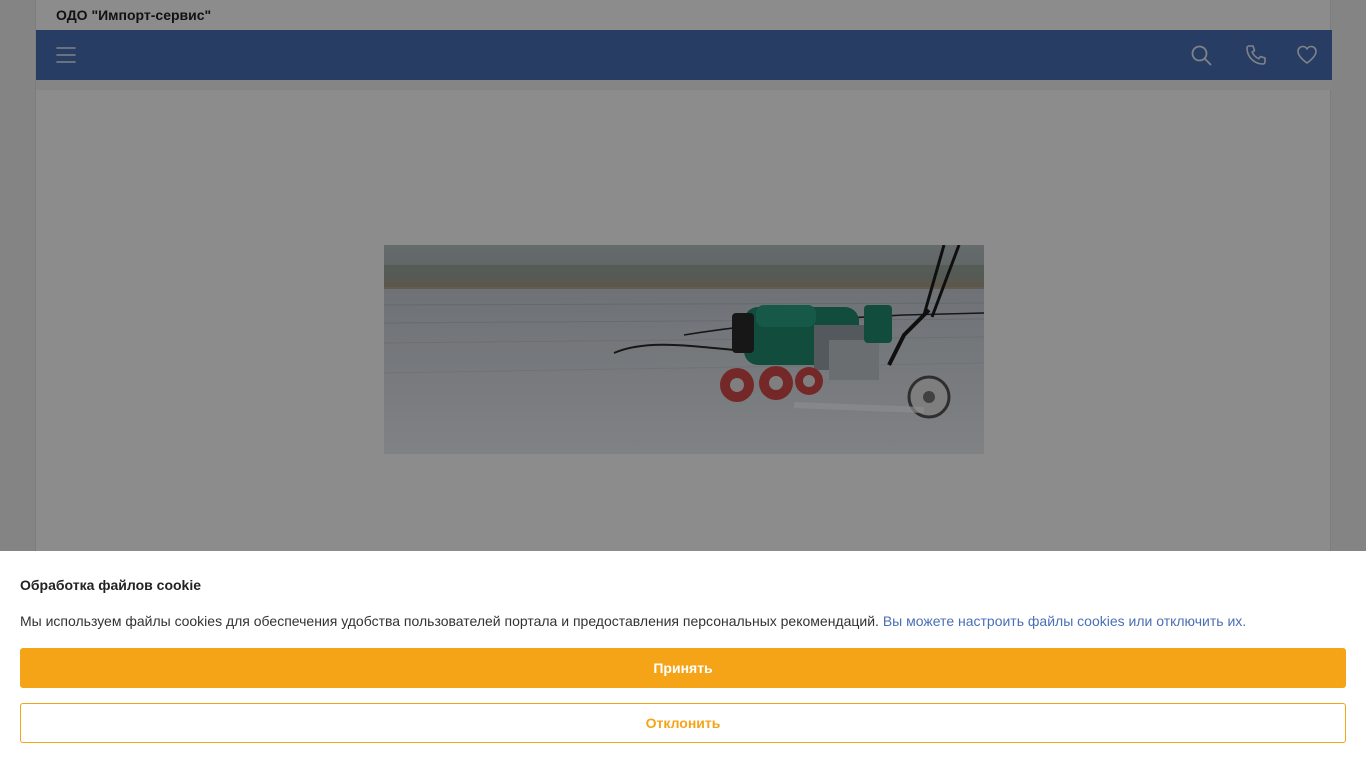 Image resolution: width=1366 pixels, height=768 pixels. Describe the element at coordinates (683, 723) in the screenshot. I see `decline-button: Отклонить` at that location.